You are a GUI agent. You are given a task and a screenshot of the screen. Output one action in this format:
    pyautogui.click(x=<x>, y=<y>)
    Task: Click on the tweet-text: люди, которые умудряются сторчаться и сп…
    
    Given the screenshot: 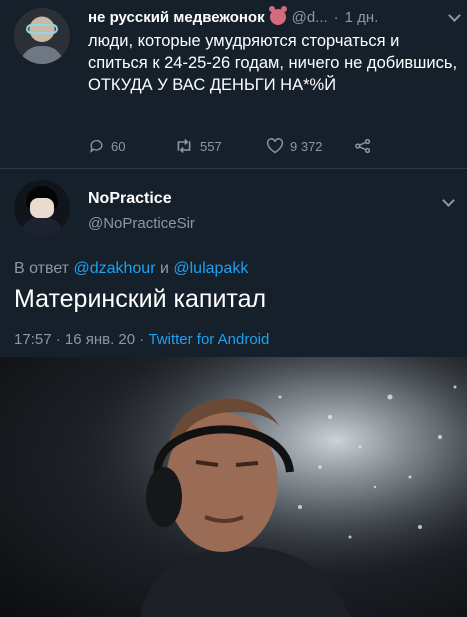 What is the action you would take?
    pyautogui.click(x=273, y=63)
    